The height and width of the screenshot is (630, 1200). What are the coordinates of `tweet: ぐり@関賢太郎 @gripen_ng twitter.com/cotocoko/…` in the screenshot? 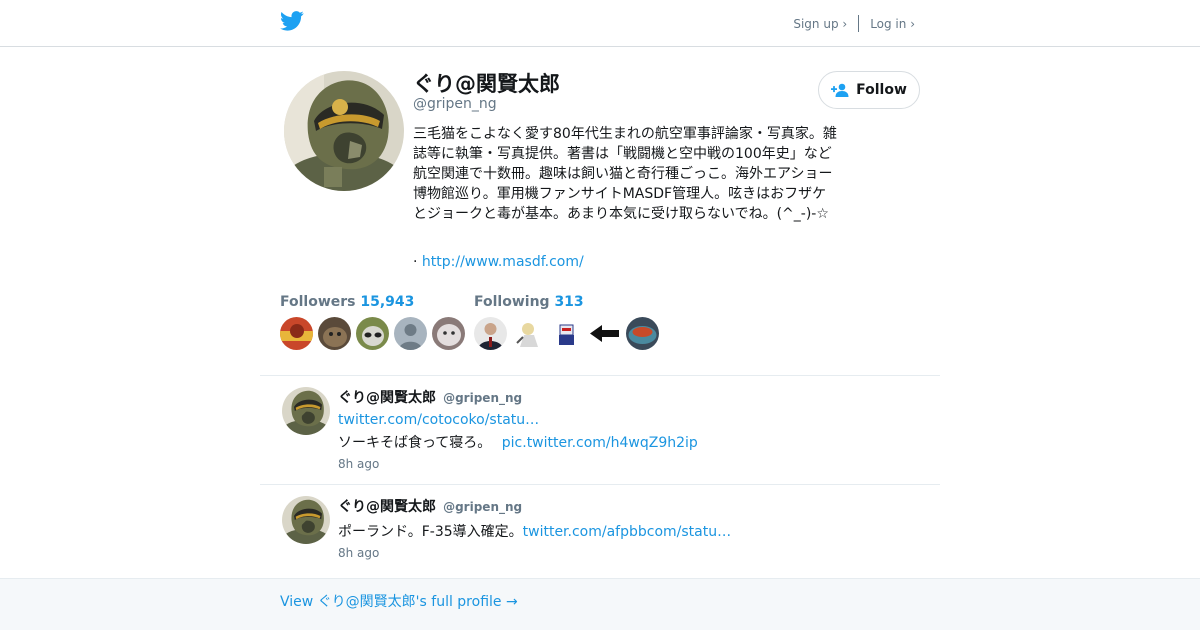 It's located at (600, 435).